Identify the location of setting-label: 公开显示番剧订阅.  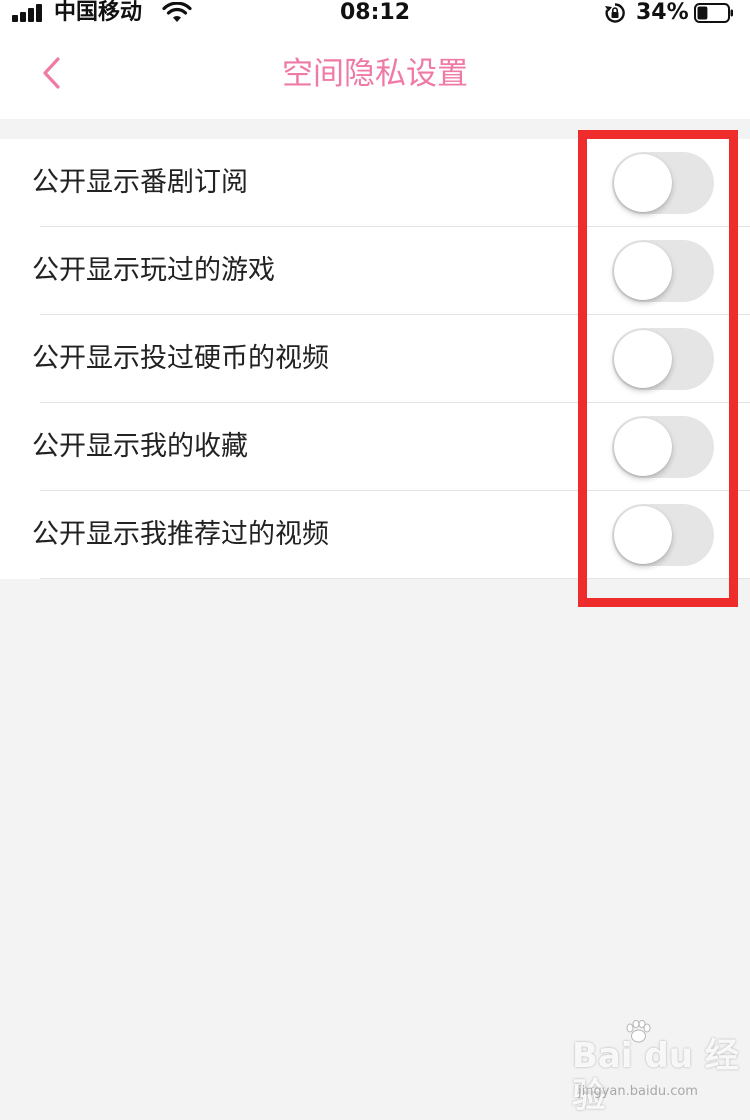
(140, 182).